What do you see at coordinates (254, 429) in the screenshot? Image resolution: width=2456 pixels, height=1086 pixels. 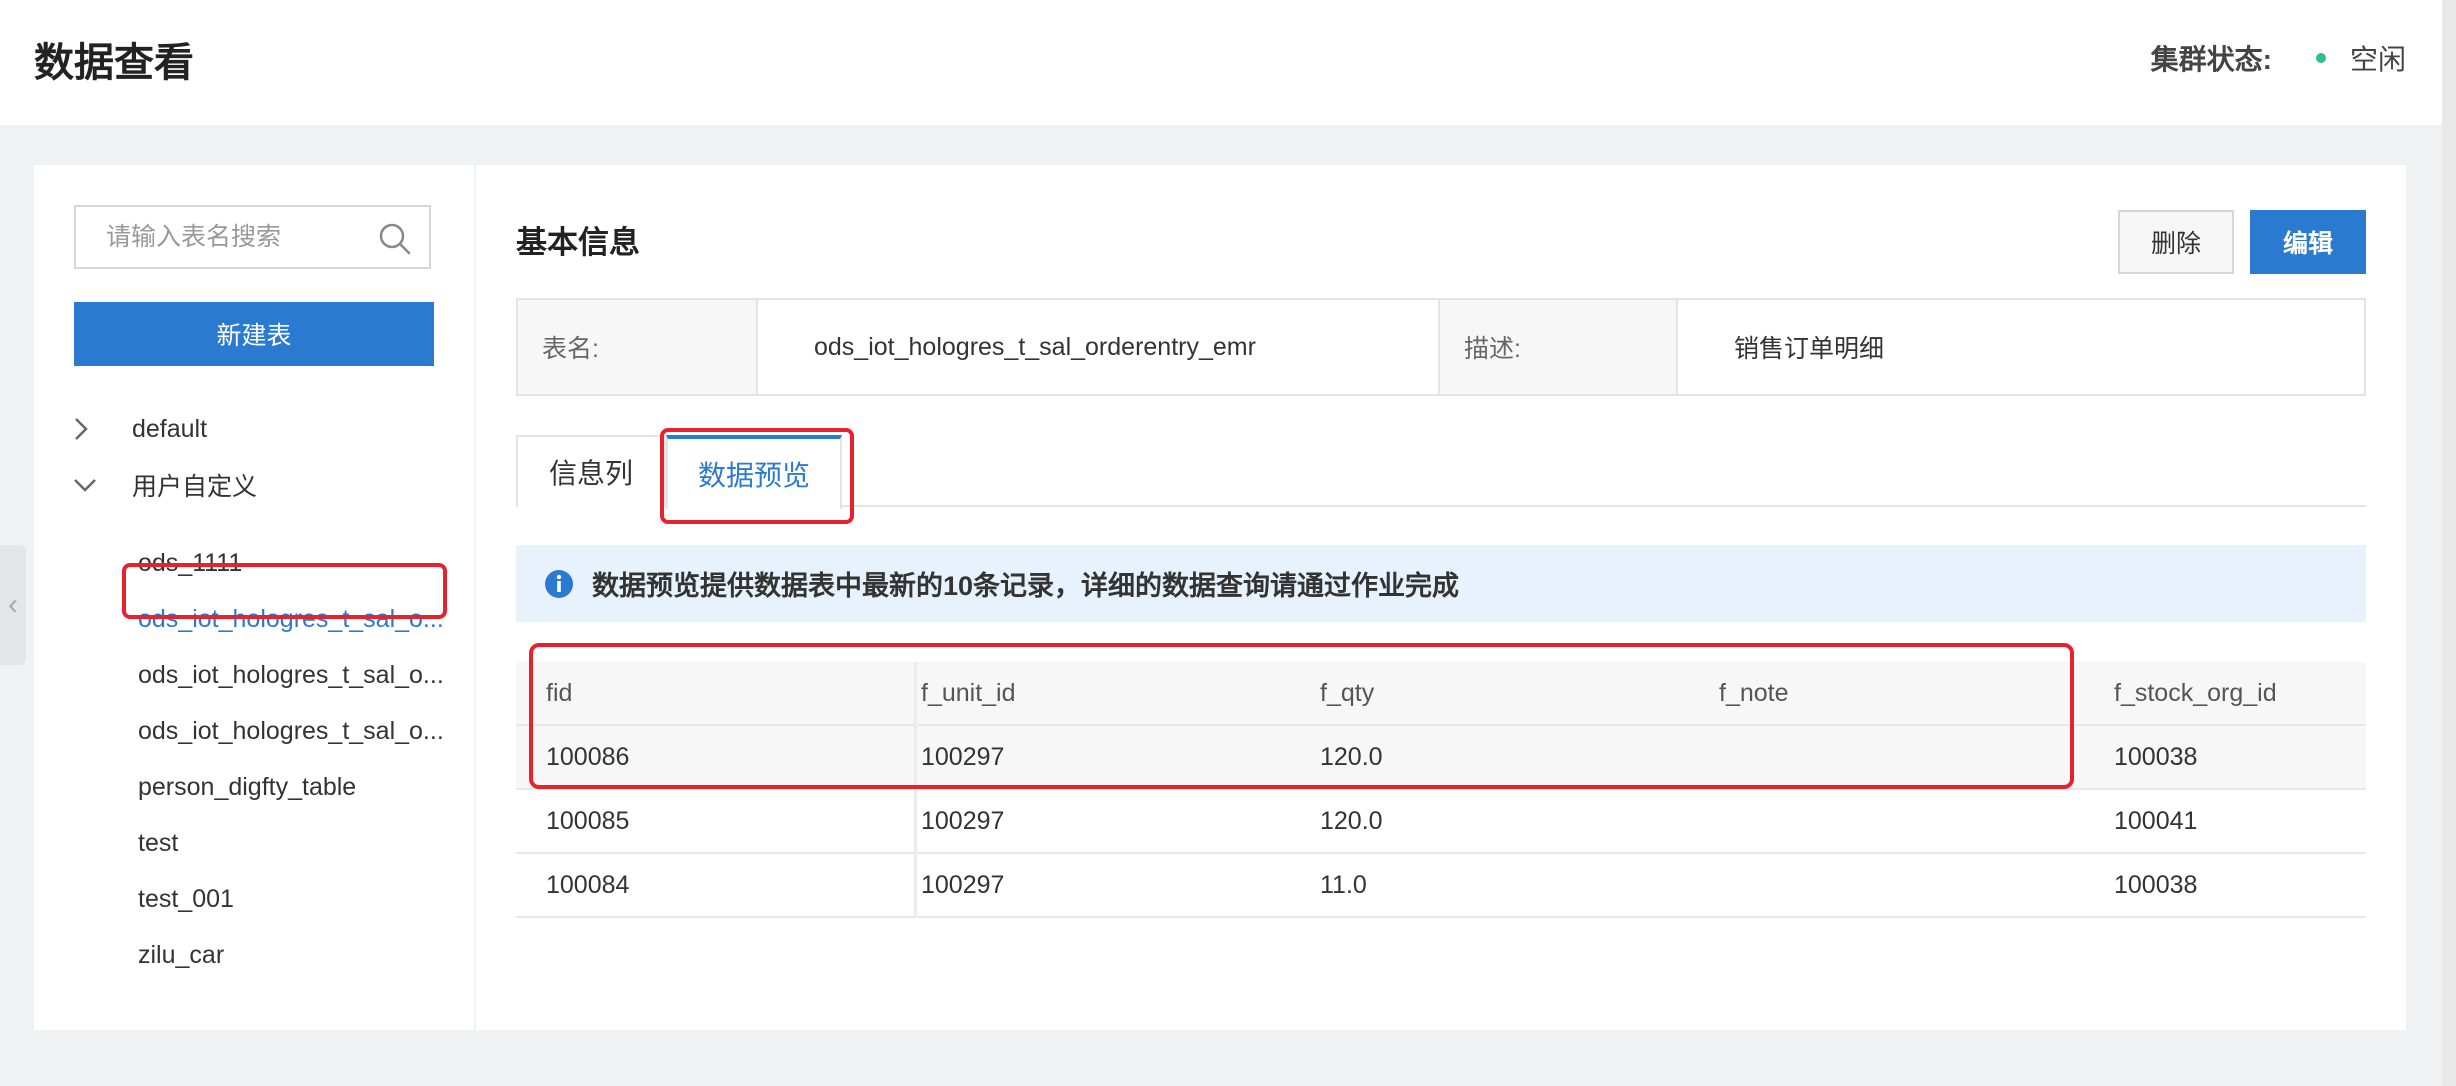 I see `tree-group-default: default` at bounding box center [254, 429].